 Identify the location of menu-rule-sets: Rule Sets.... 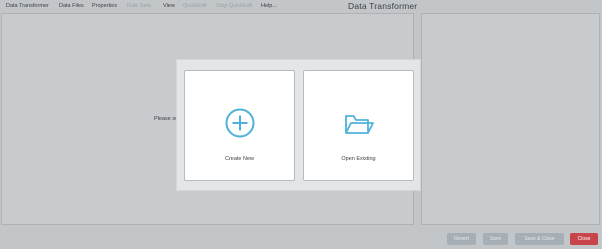
(141, 6).